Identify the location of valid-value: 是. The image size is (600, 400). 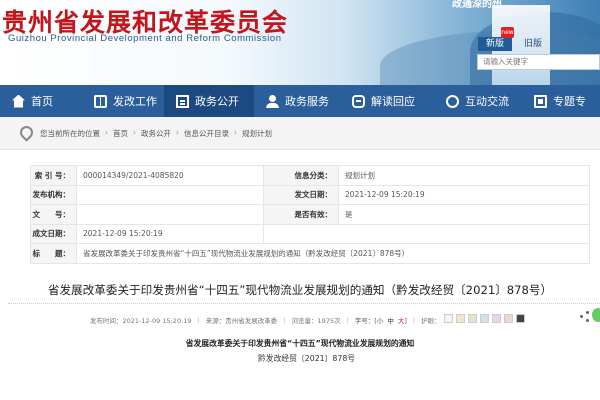
(464, 214).